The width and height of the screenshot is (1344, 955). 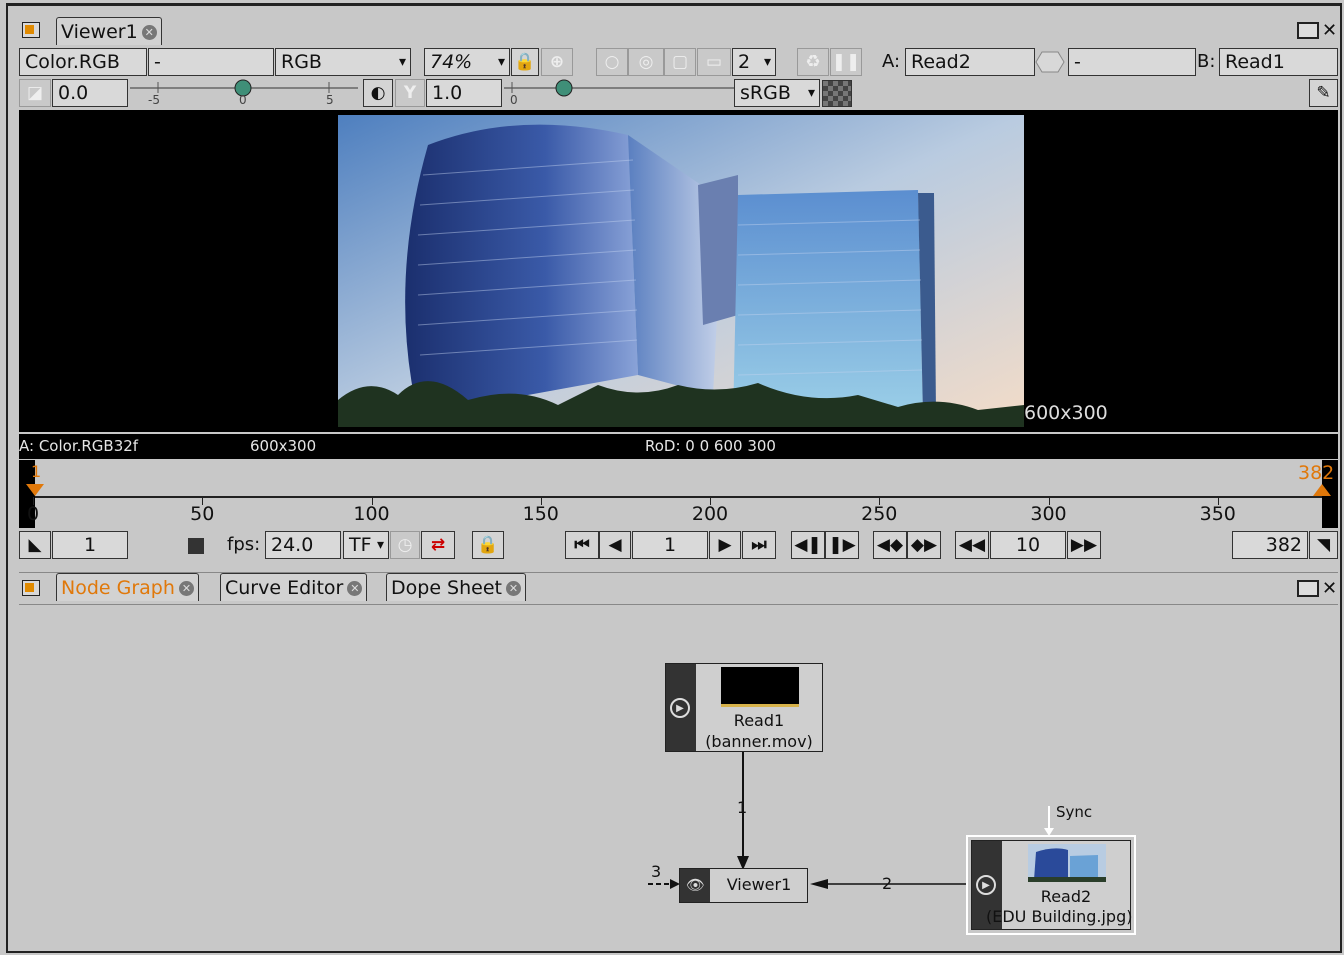 I want to click on read2-name: Read2, so click(x=1066, y=896).